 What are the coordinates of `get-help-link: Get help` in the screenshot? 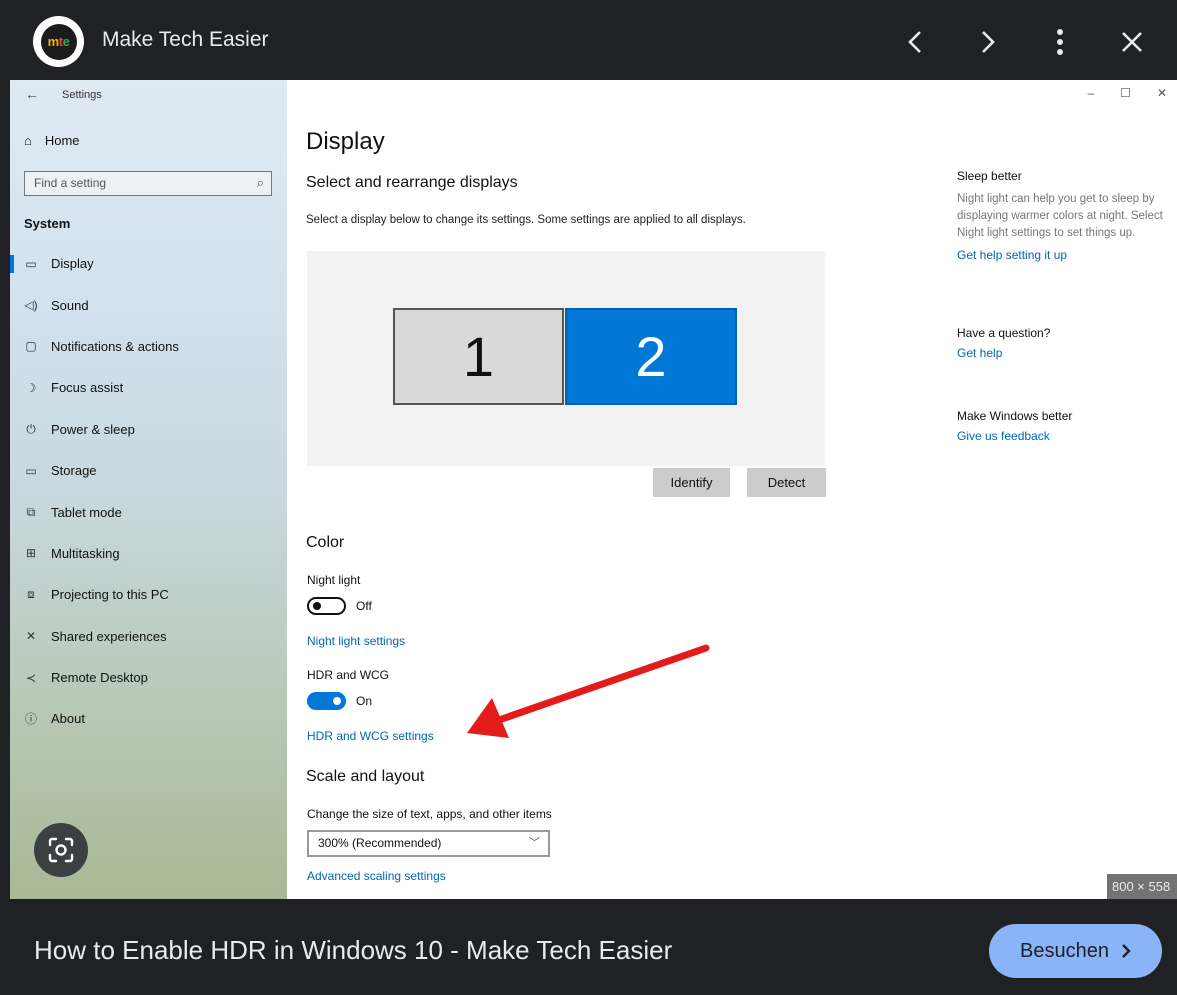 It's located at (980, 353).